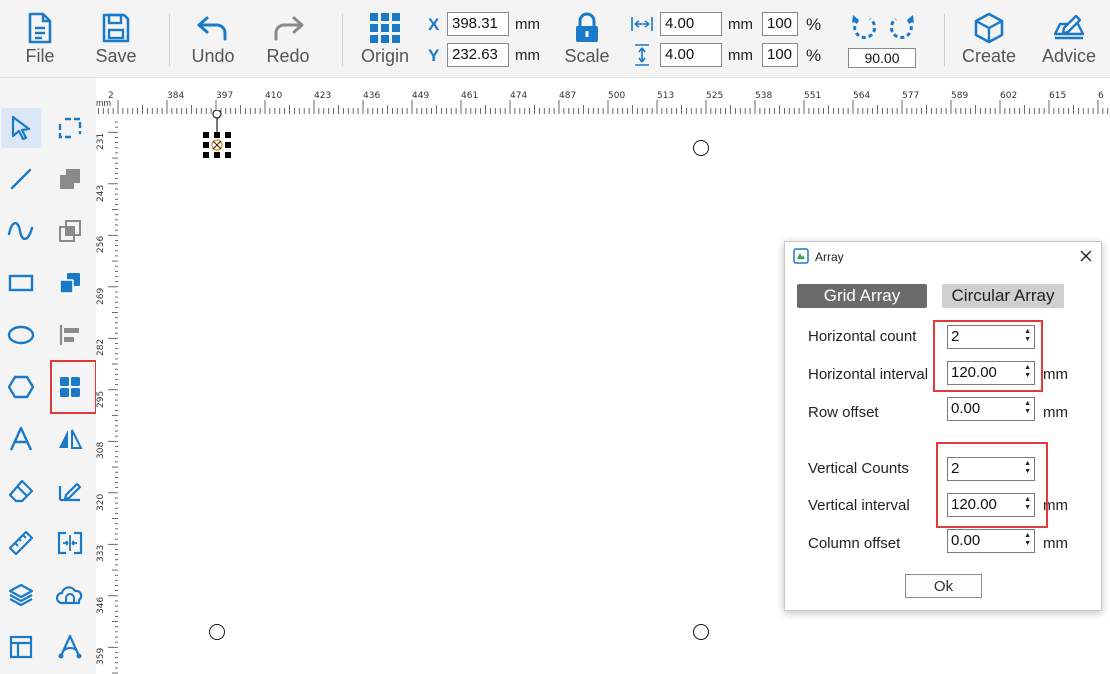 This screenshot has width=1110, height=674. What do you see at coordinates (73, 387) in the screenshot?
I see `array-tool-highlight` at bounding box center [73, 387].